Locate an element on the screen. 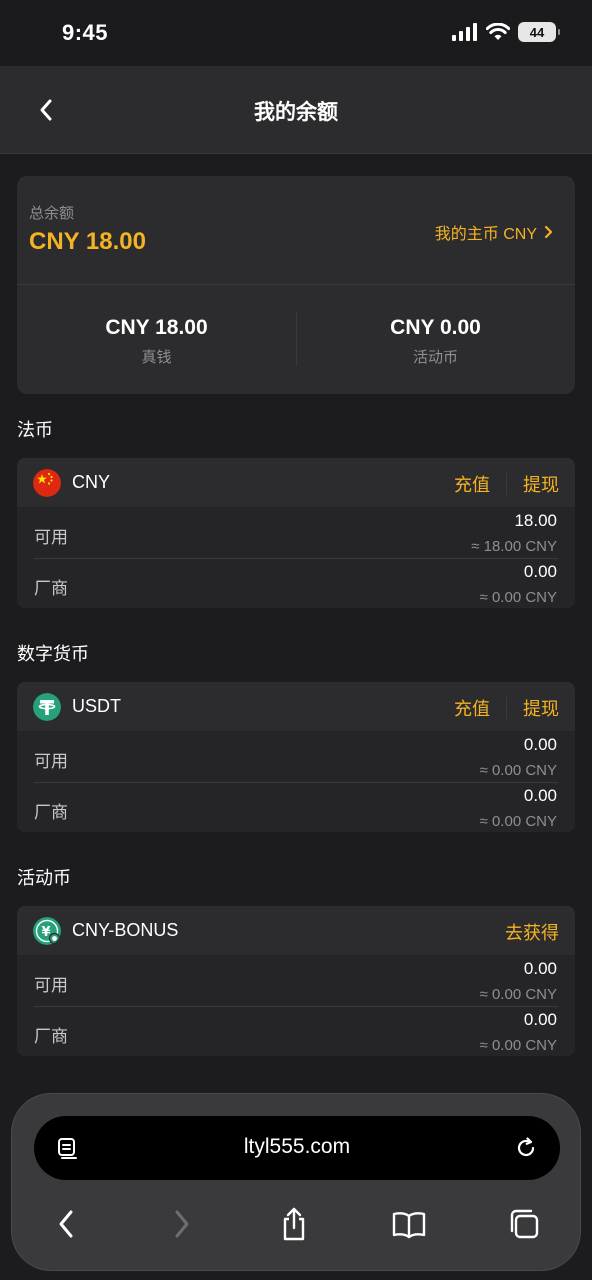 Image resolution: width=592 pixels, height=1280 pixels. browser-panel: ltyl555.com is located at coordinates (296, 1182).